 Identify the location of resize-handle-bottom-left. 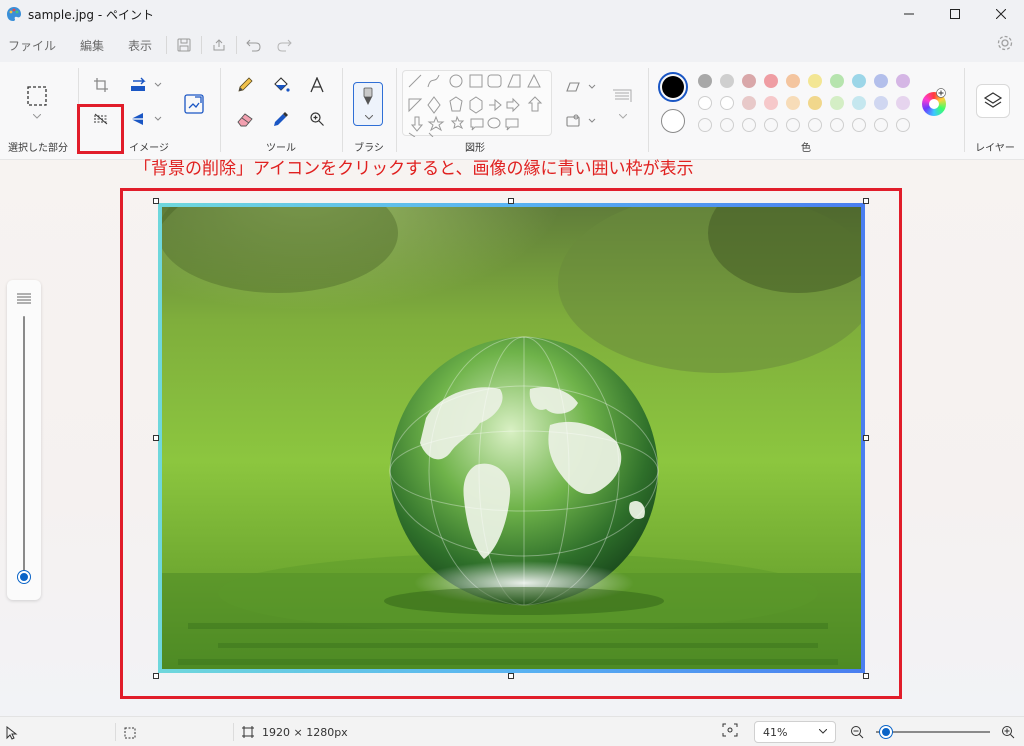
(156, 676).